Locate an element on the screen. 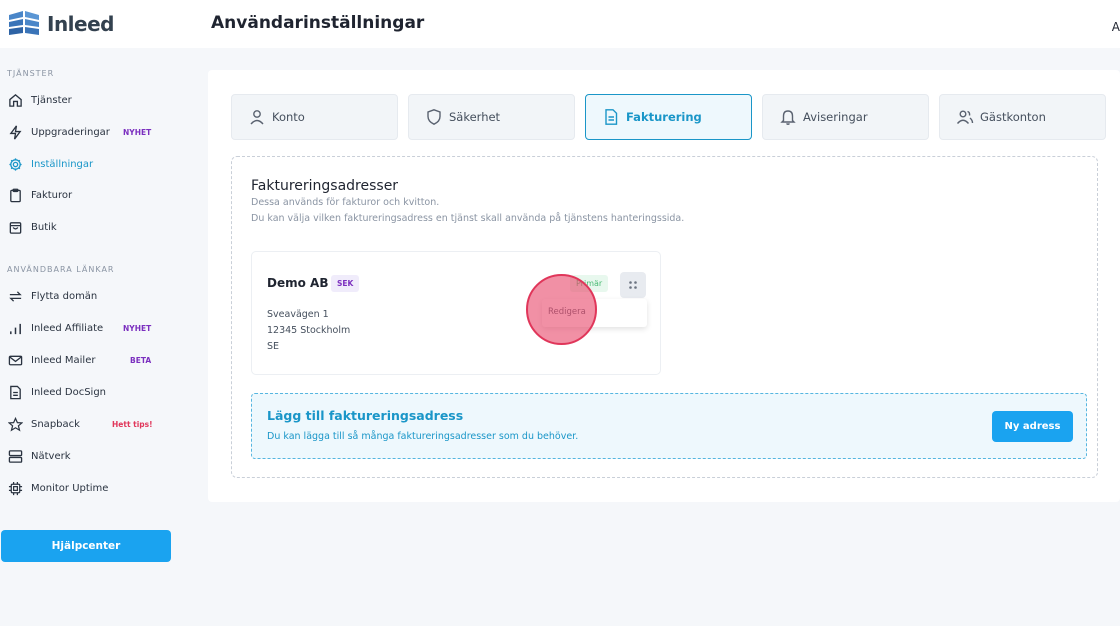 The width and height of the screenshot is (1120, 626). sidebar-item-installningar: Inställningar is located at coordinates (92, 164).